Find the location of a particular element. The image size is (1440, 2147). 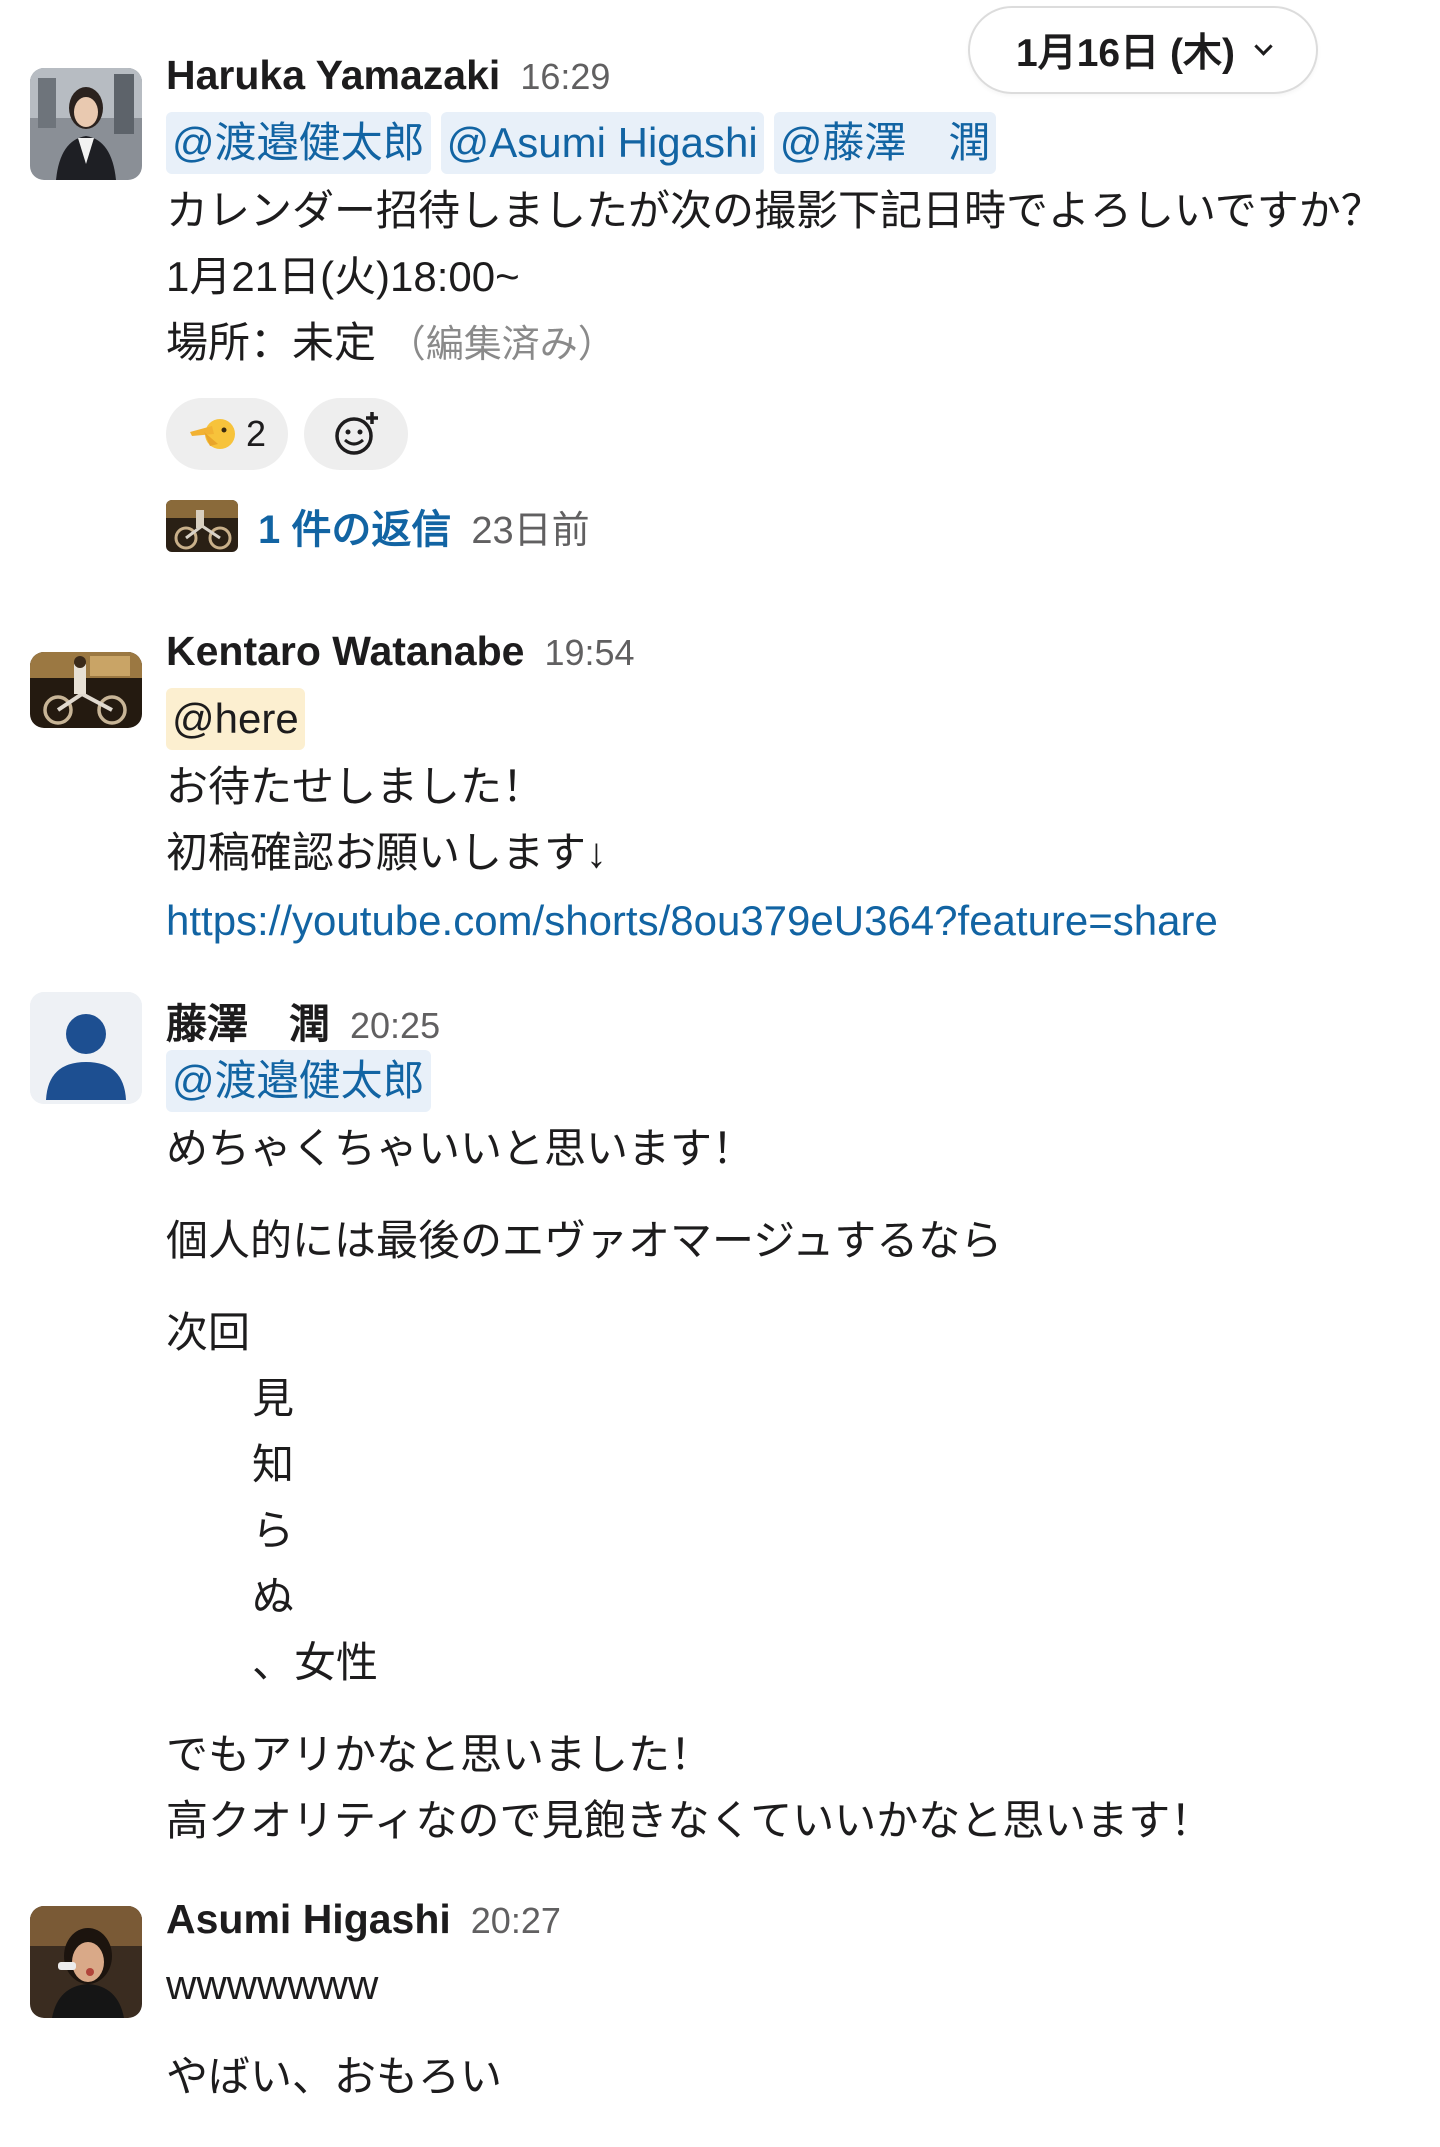

message-text: 初稿確認お願いします↓ is located at coordinates (387, 852).